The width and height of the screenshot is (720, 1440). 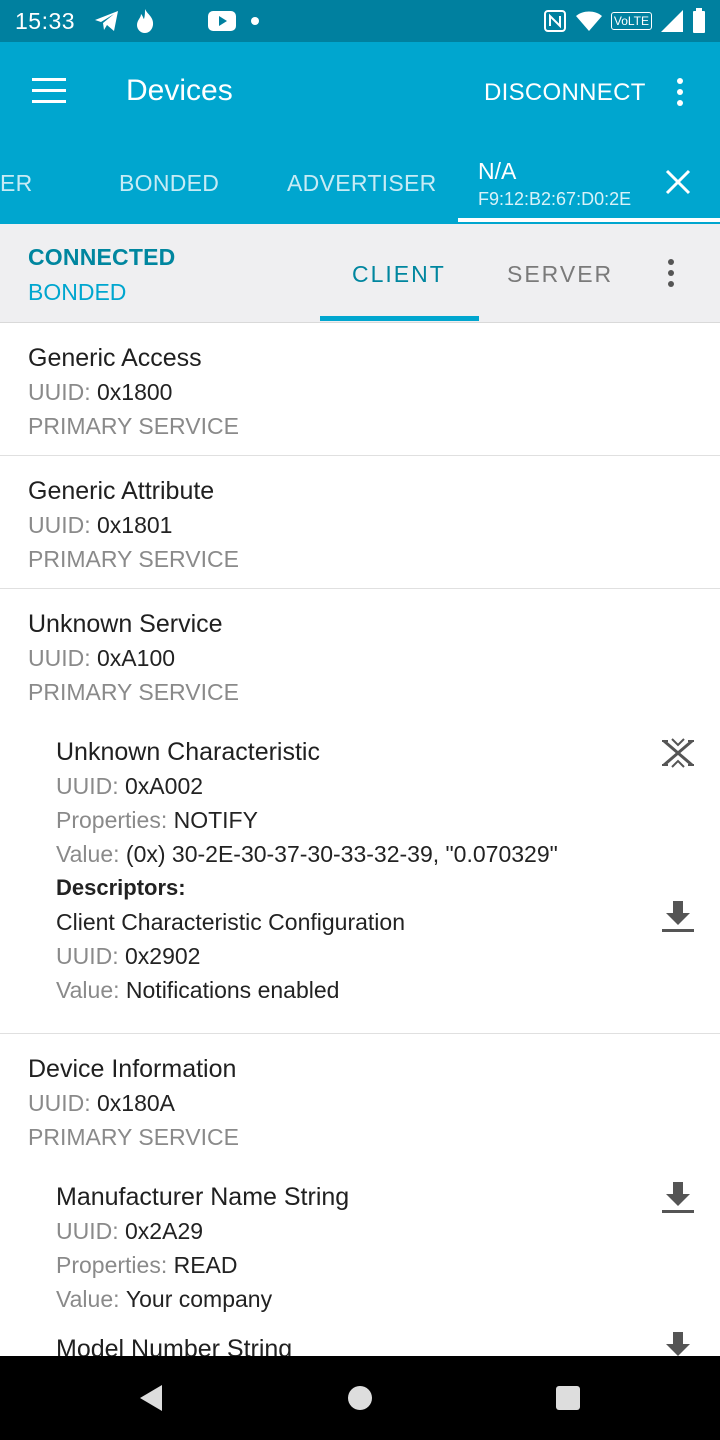 I want to click on tab-scanner: ER, so click(x=16, y=183).